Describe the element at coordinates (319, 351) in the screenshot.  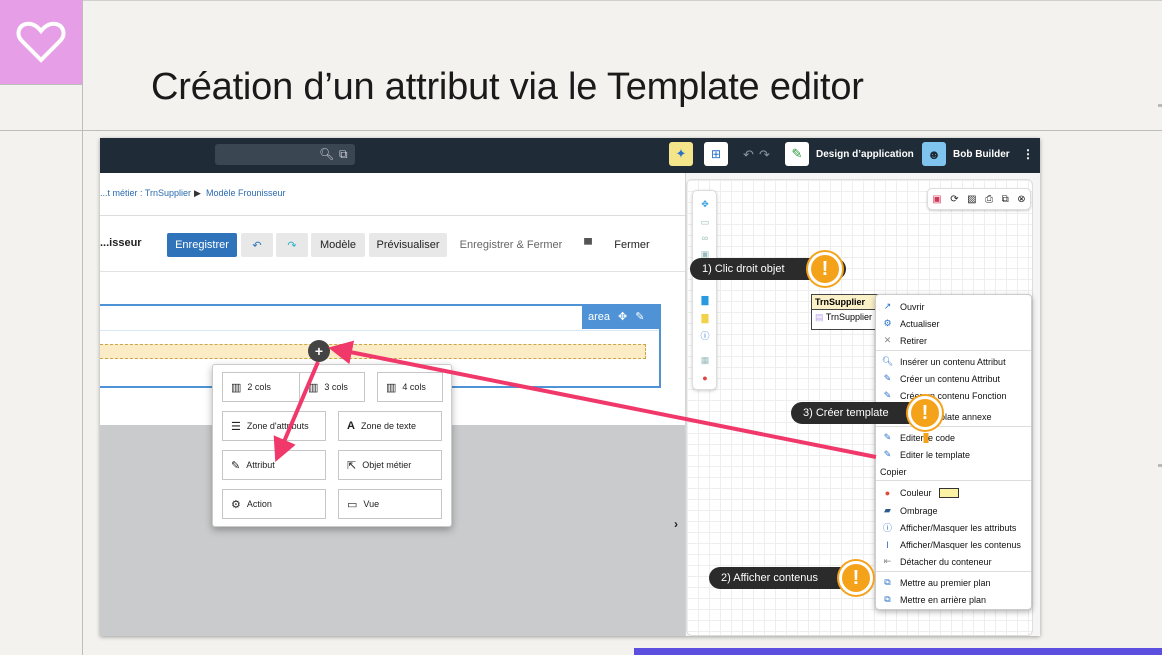
I see `add-content-button: +` at that location.